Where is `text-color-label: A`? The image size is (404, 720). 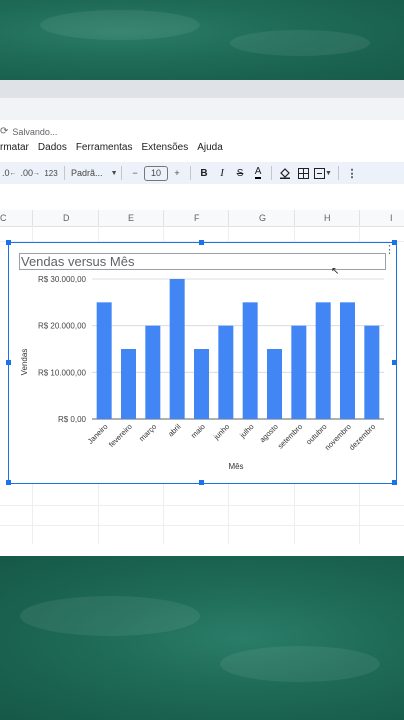 text-color-label: A is located at coordinates (258, 172).